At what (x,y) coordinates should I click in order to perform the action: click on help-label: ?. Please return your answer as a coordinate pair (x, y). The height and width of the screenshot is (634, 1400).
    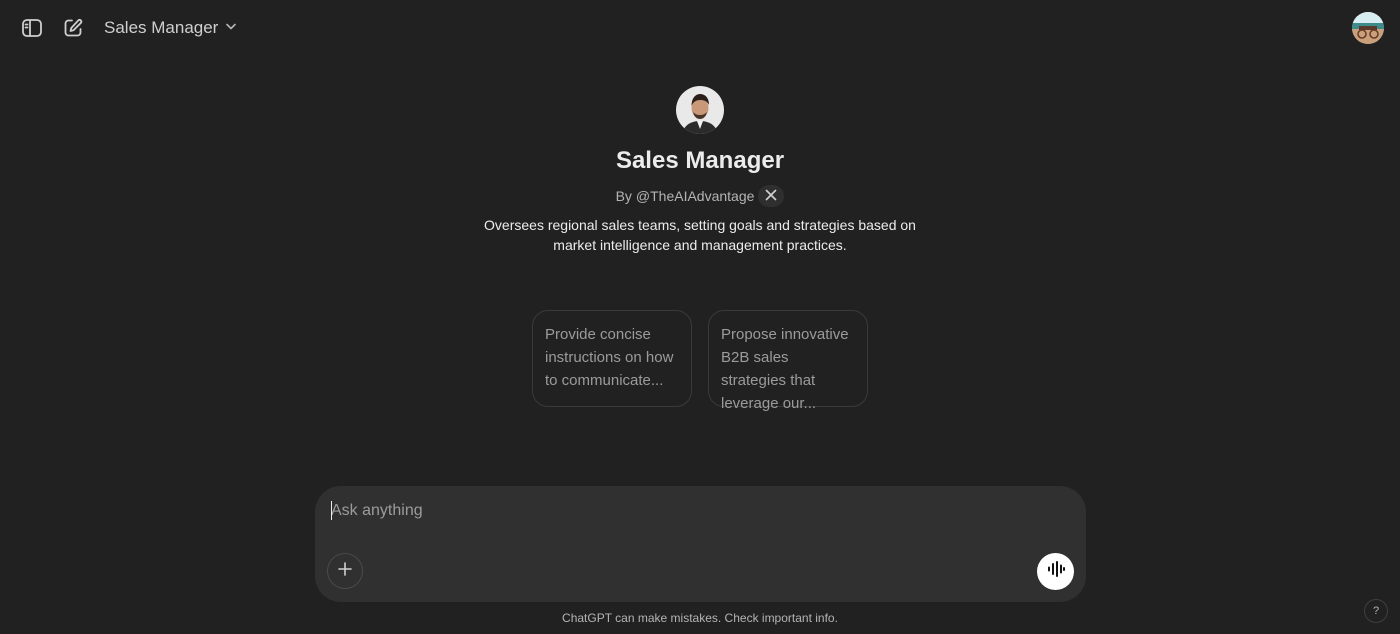
    Looking at the image, I should click on (1376, 611).